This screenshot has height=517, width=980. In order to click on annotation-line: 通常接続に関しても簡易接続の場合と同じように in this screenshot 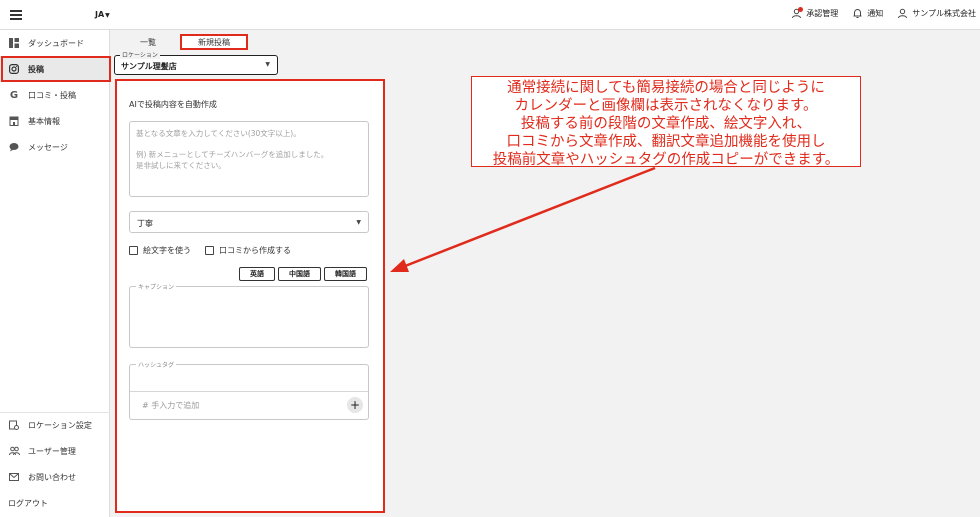, I will do `click(666, 88)`.